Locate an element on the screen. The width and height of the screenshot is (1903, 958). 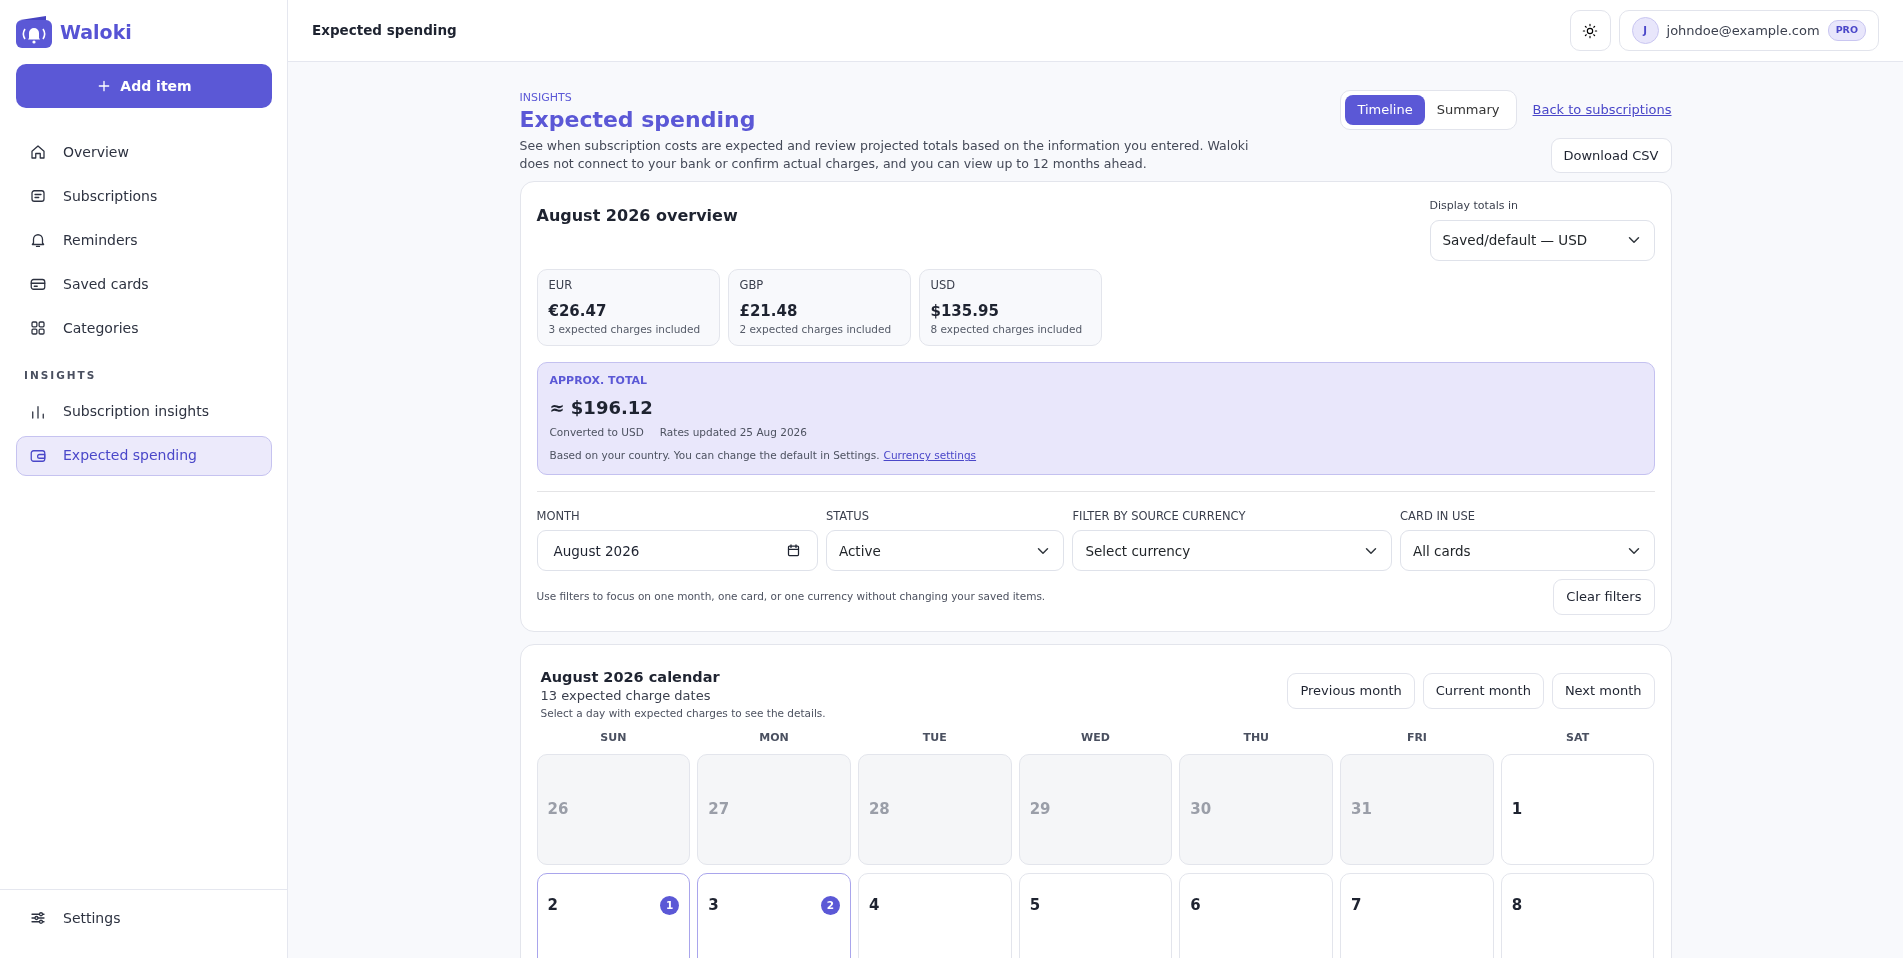
calendar-day: 4 is located at coordinates (934, 915).